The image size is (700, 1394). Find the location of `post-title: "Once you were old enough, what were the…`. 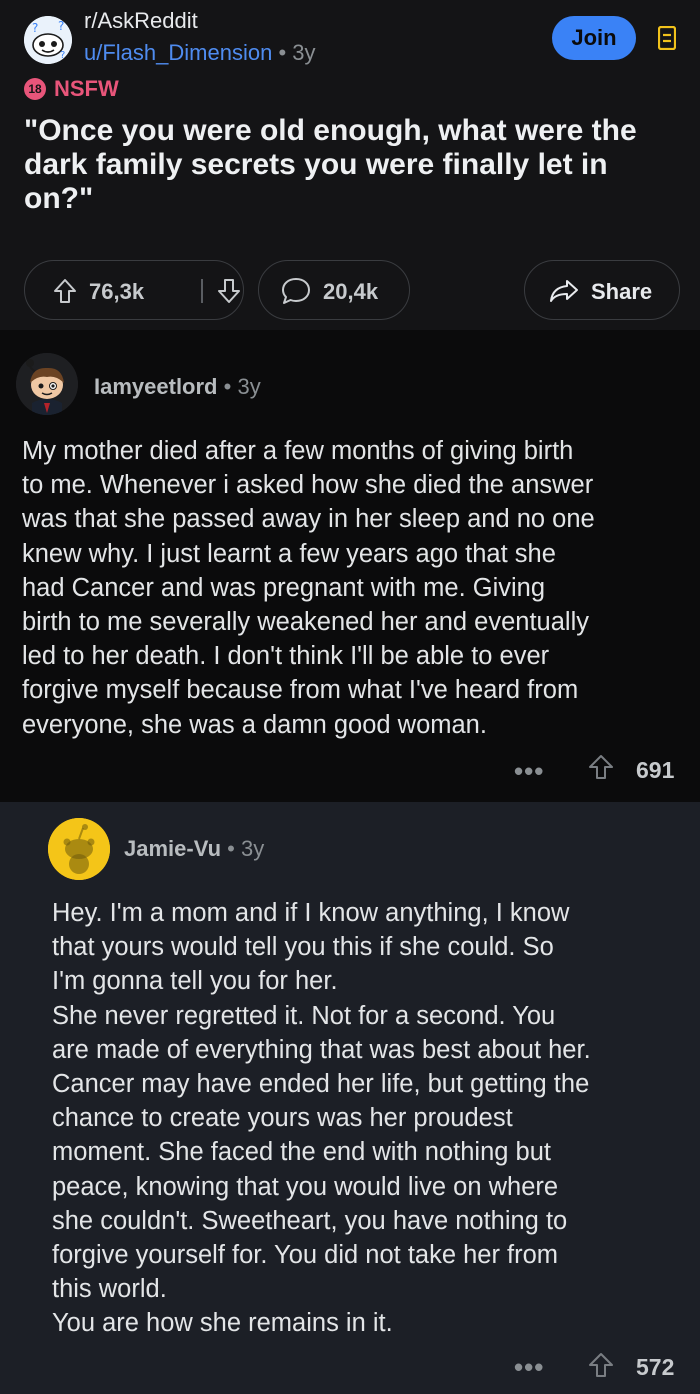

post-title: "Once you were old enough, what were the… is located at coordinates (349, 165).